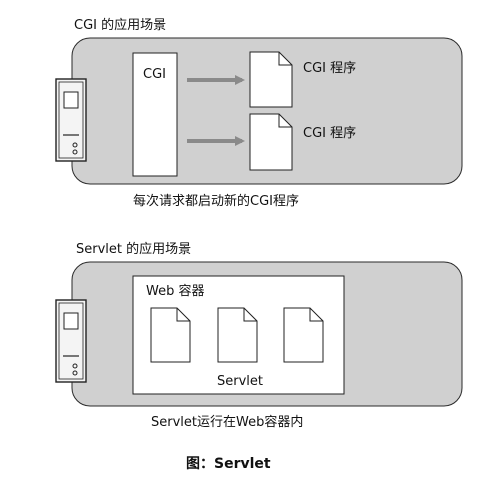 This screenshot has width=485, height=488. I want to click on servlet-section-title: Servlet 的应用场景, so click(134, 249).